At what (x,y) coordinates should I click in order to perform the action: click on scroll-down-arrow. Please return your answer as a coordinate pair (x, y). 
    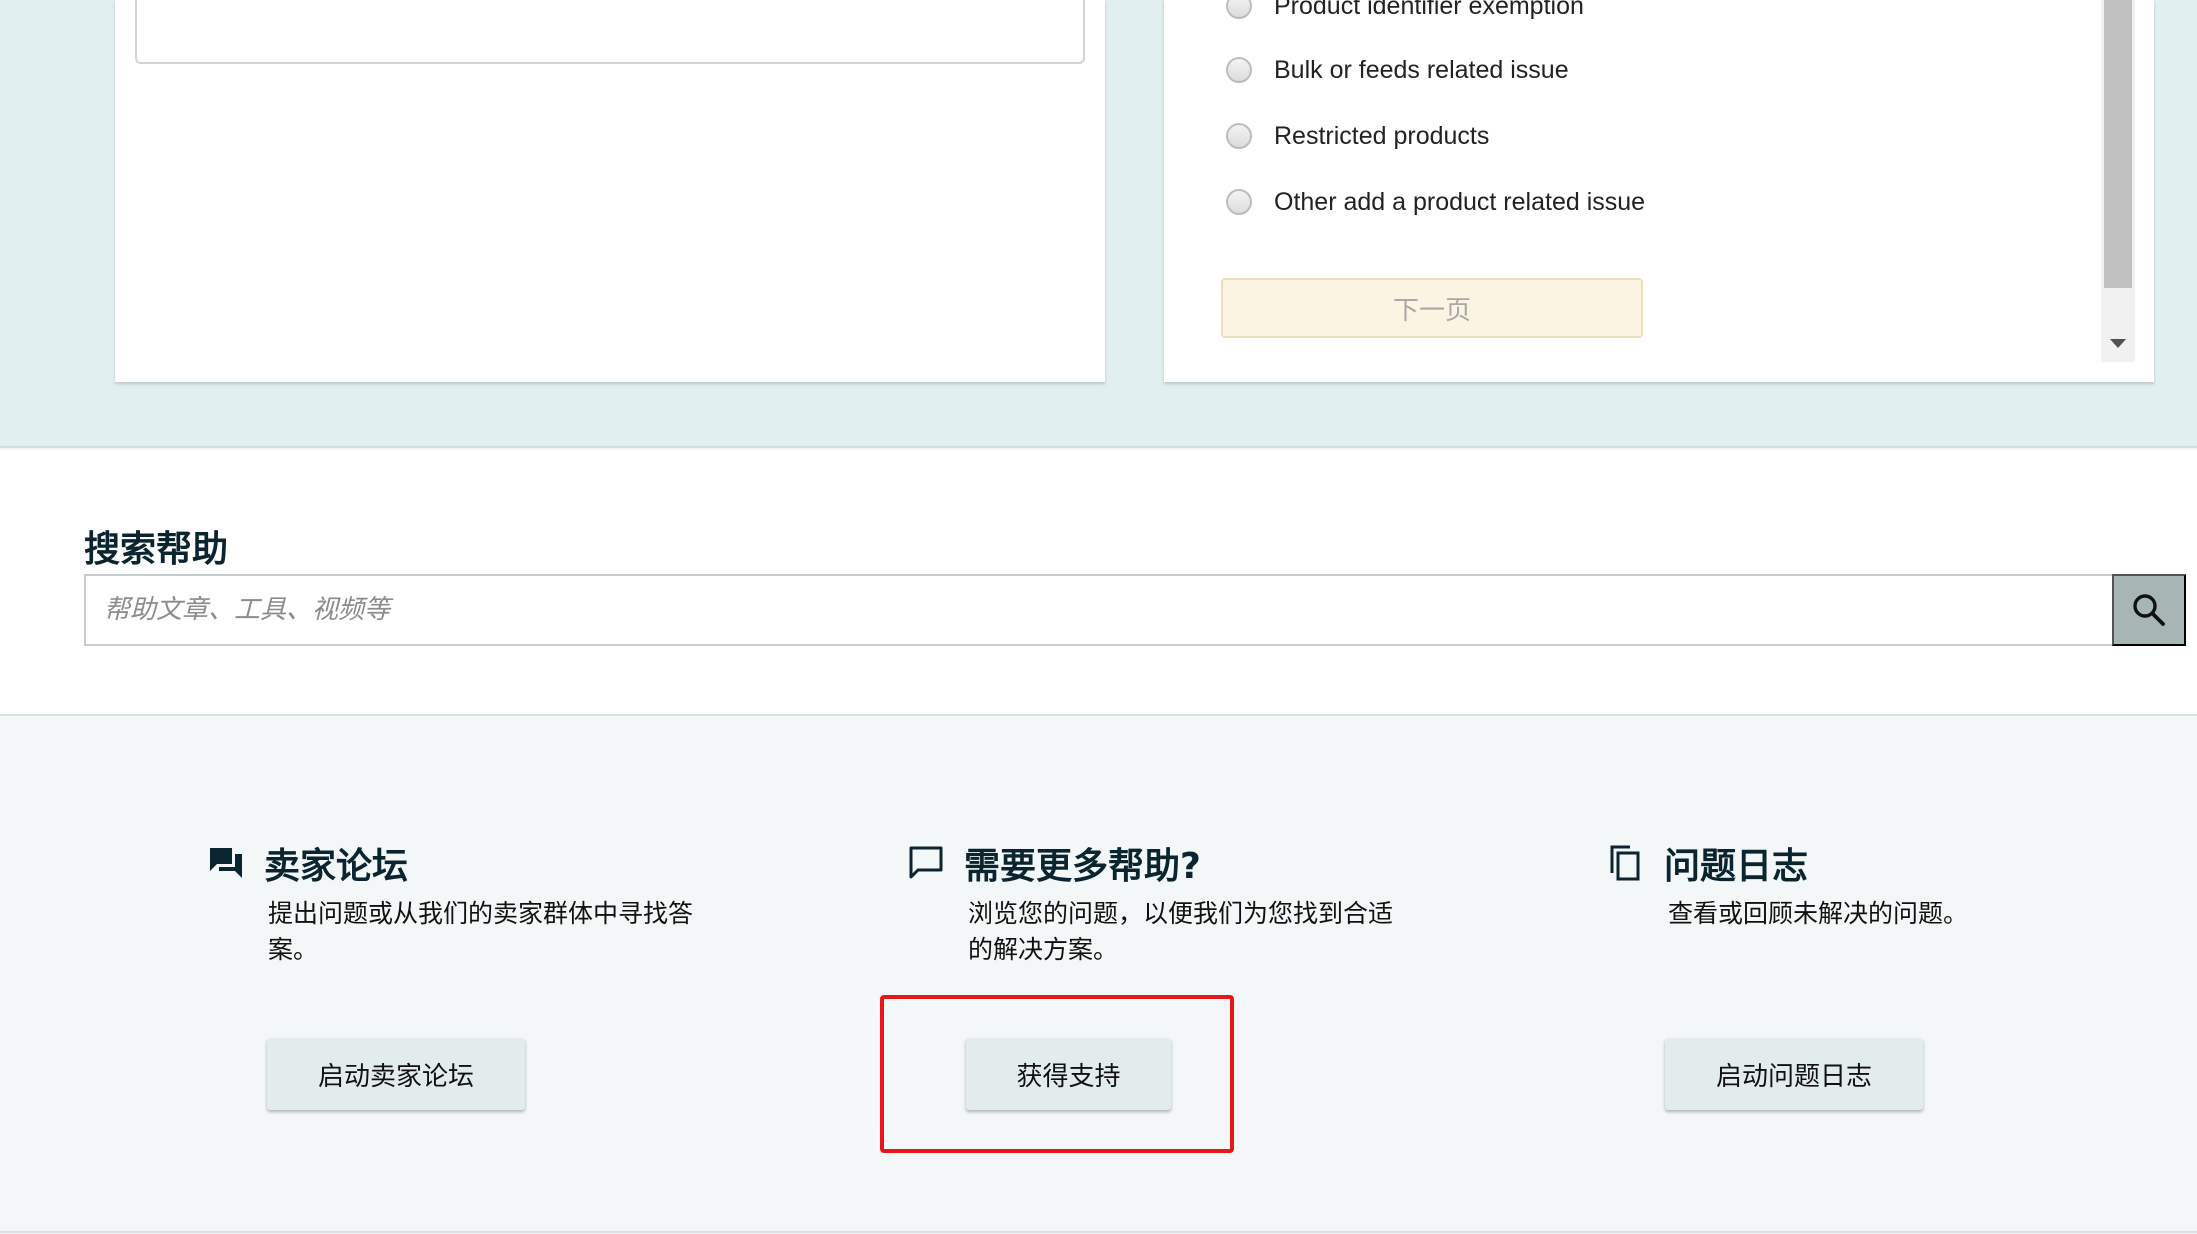
    Looking at the image, I should click on (2118, 343).